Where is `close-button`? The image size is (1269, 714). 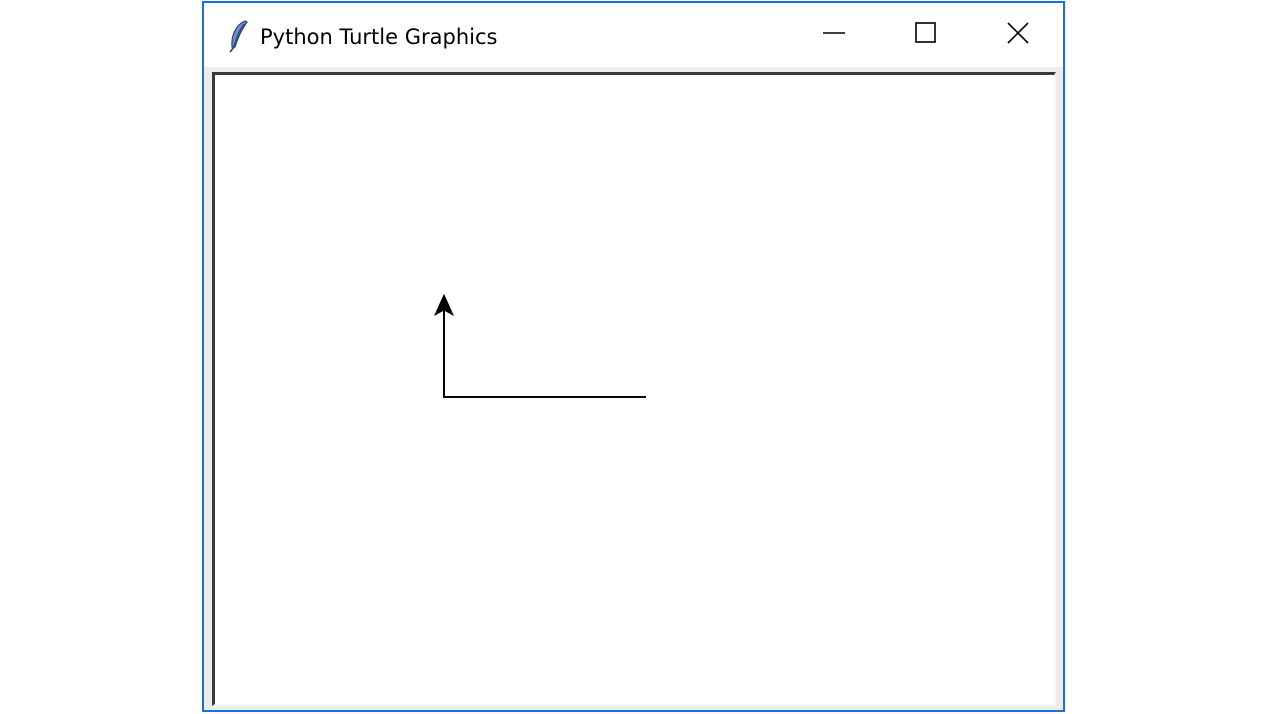 close-button is located at coordinates (1018, 35).